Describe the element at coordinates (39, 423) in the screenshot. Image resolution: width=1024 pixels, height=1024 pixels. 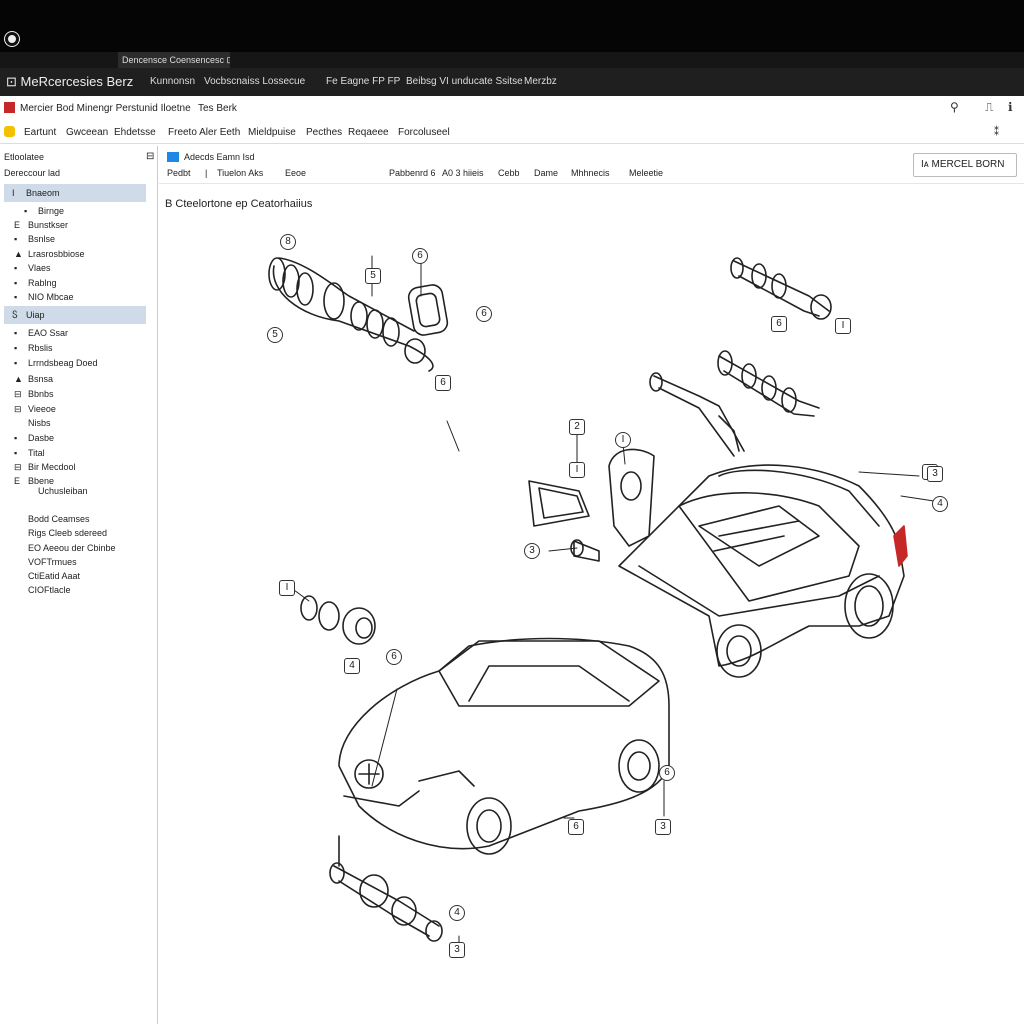
I see `sidebar-item-label: Nisbs` at that location.